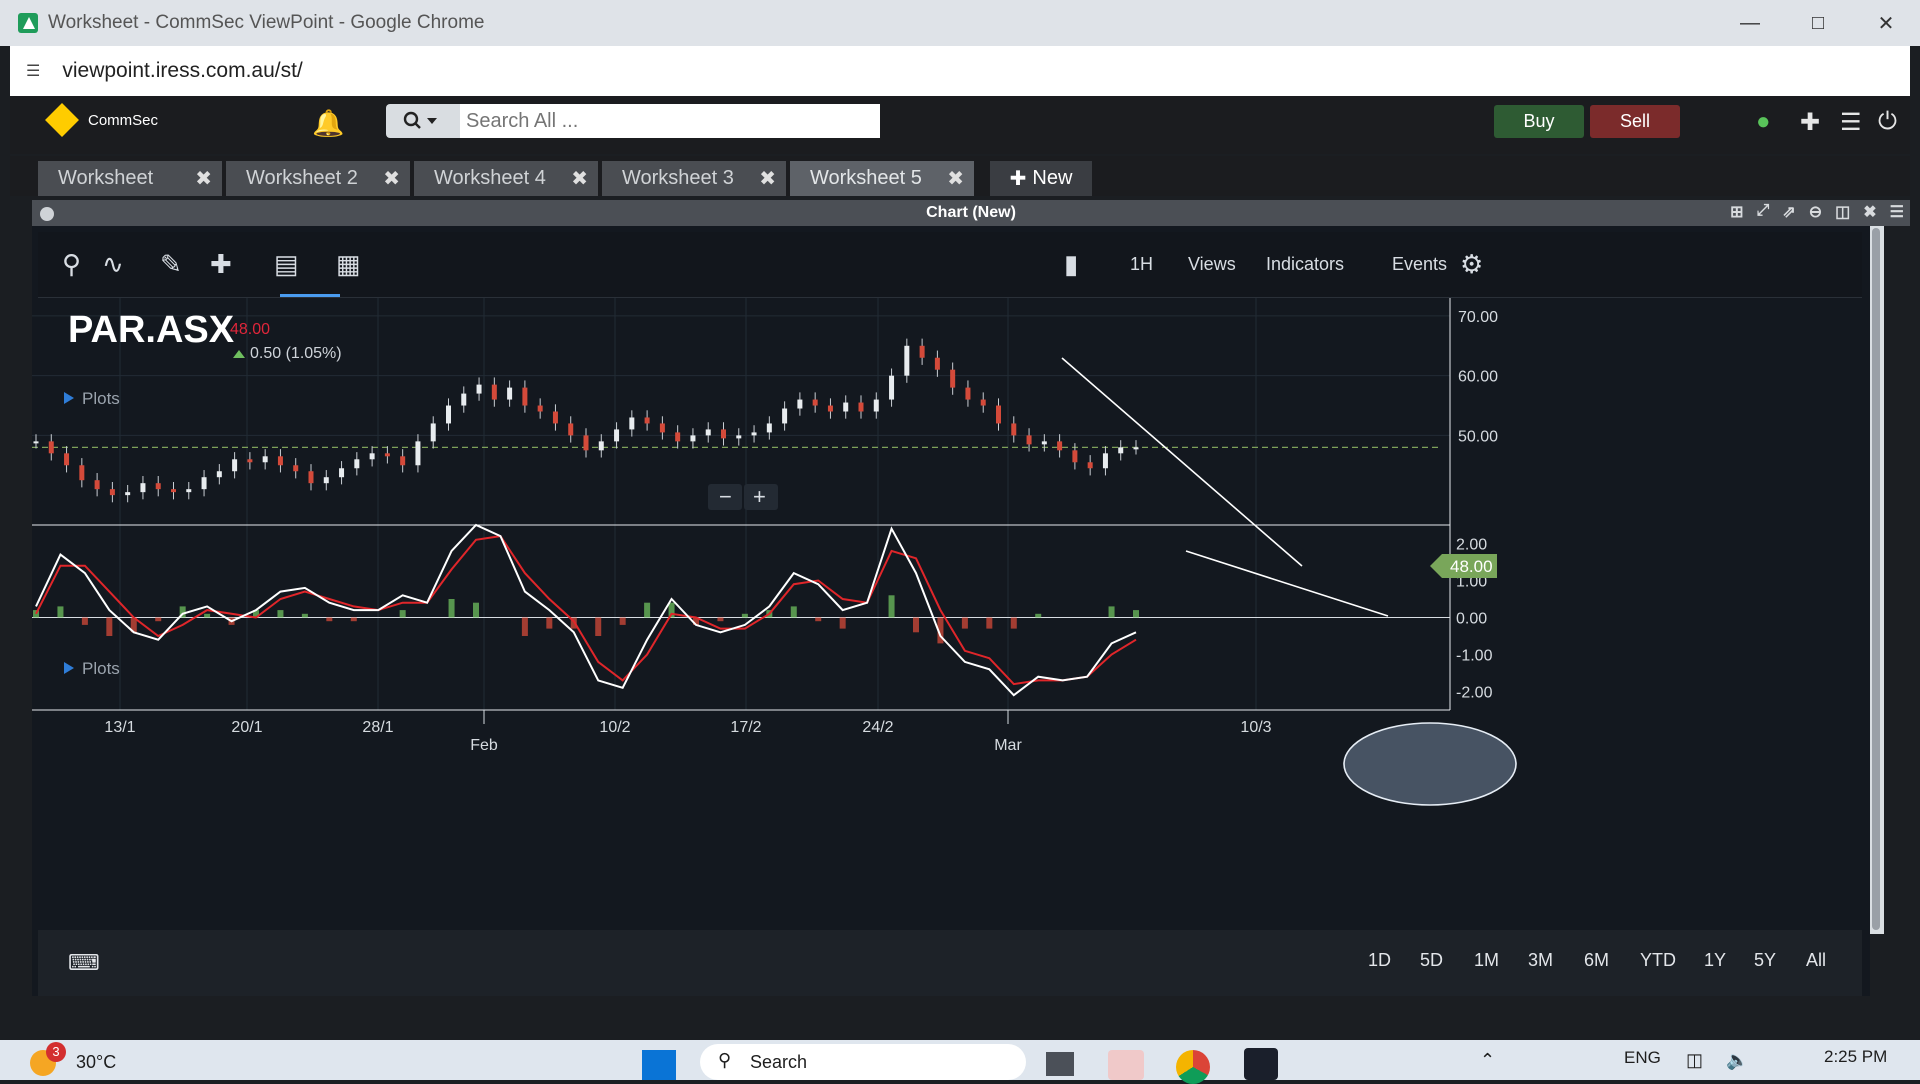 Image resolution: width=1920 pixels, height=1084 pixels. What do you see at coordinates (1126, 1065) in the screenshot?
I see `snip-tool-icon` at bounding box center [1126, 1065].